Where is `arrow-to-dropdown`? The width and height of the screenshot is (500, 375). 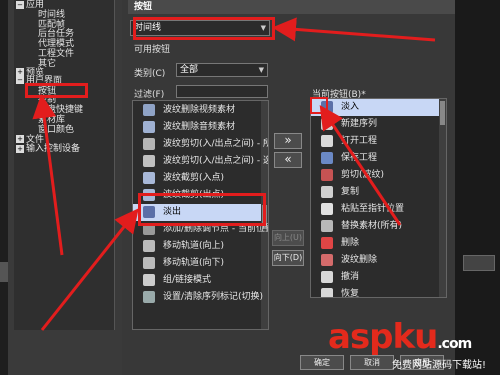 arrow-to-dropdown is located at coordinates (354, 29).